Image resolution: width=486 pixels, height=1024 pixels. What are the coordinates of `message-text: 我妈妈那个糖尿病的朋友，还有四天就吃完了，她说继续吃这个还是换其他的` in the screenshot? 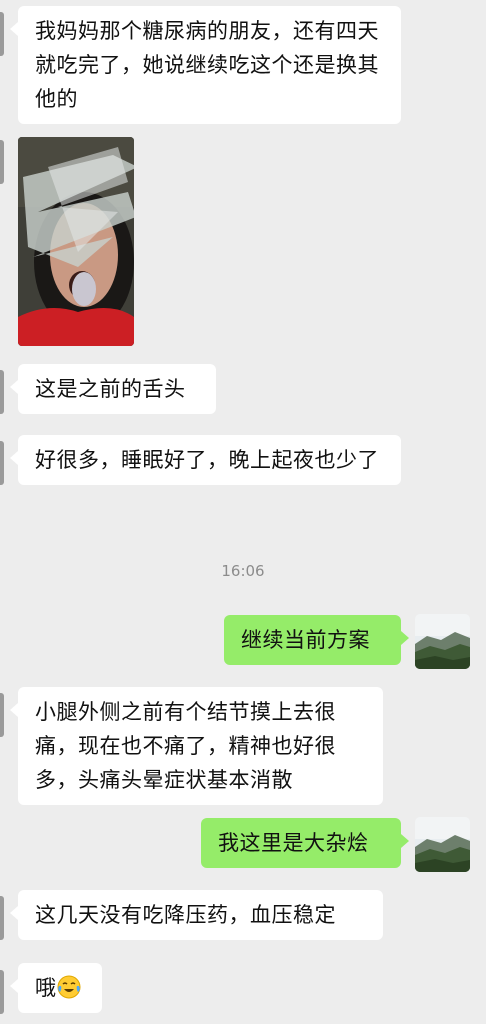 It's located at (207, 65).